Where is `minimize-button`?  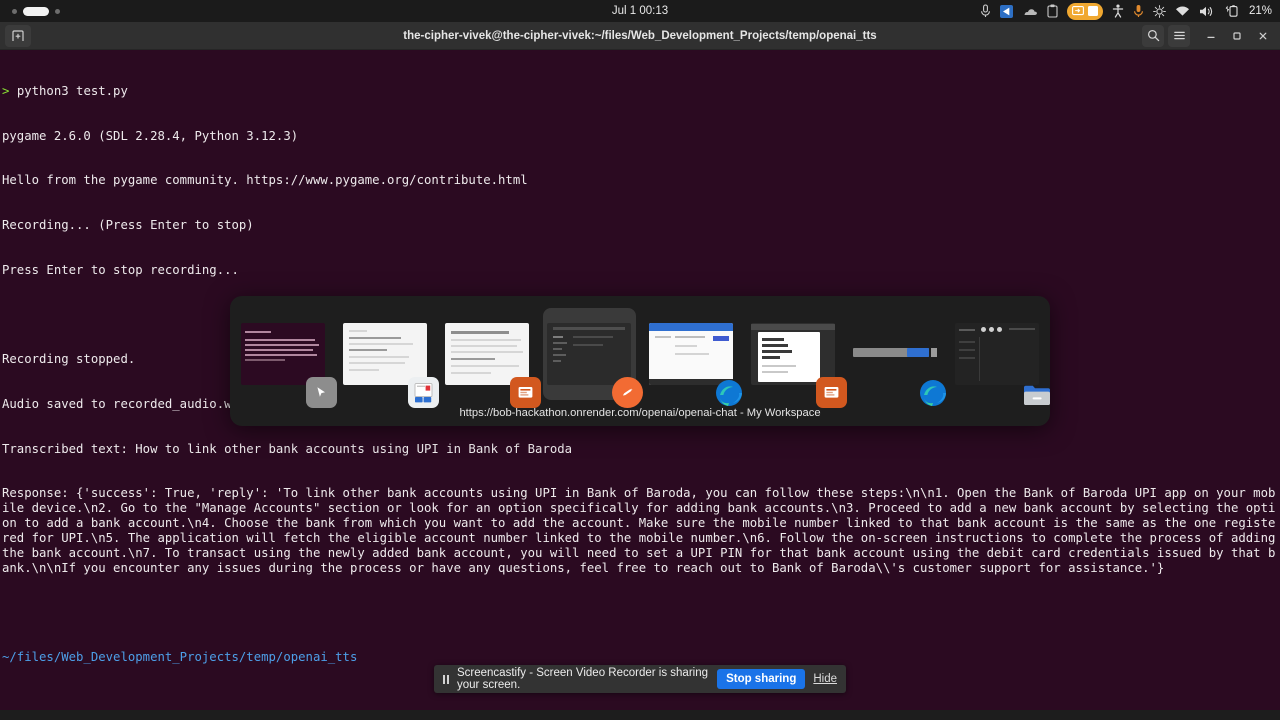 minimize-button is located at coordinates (1211, 36).